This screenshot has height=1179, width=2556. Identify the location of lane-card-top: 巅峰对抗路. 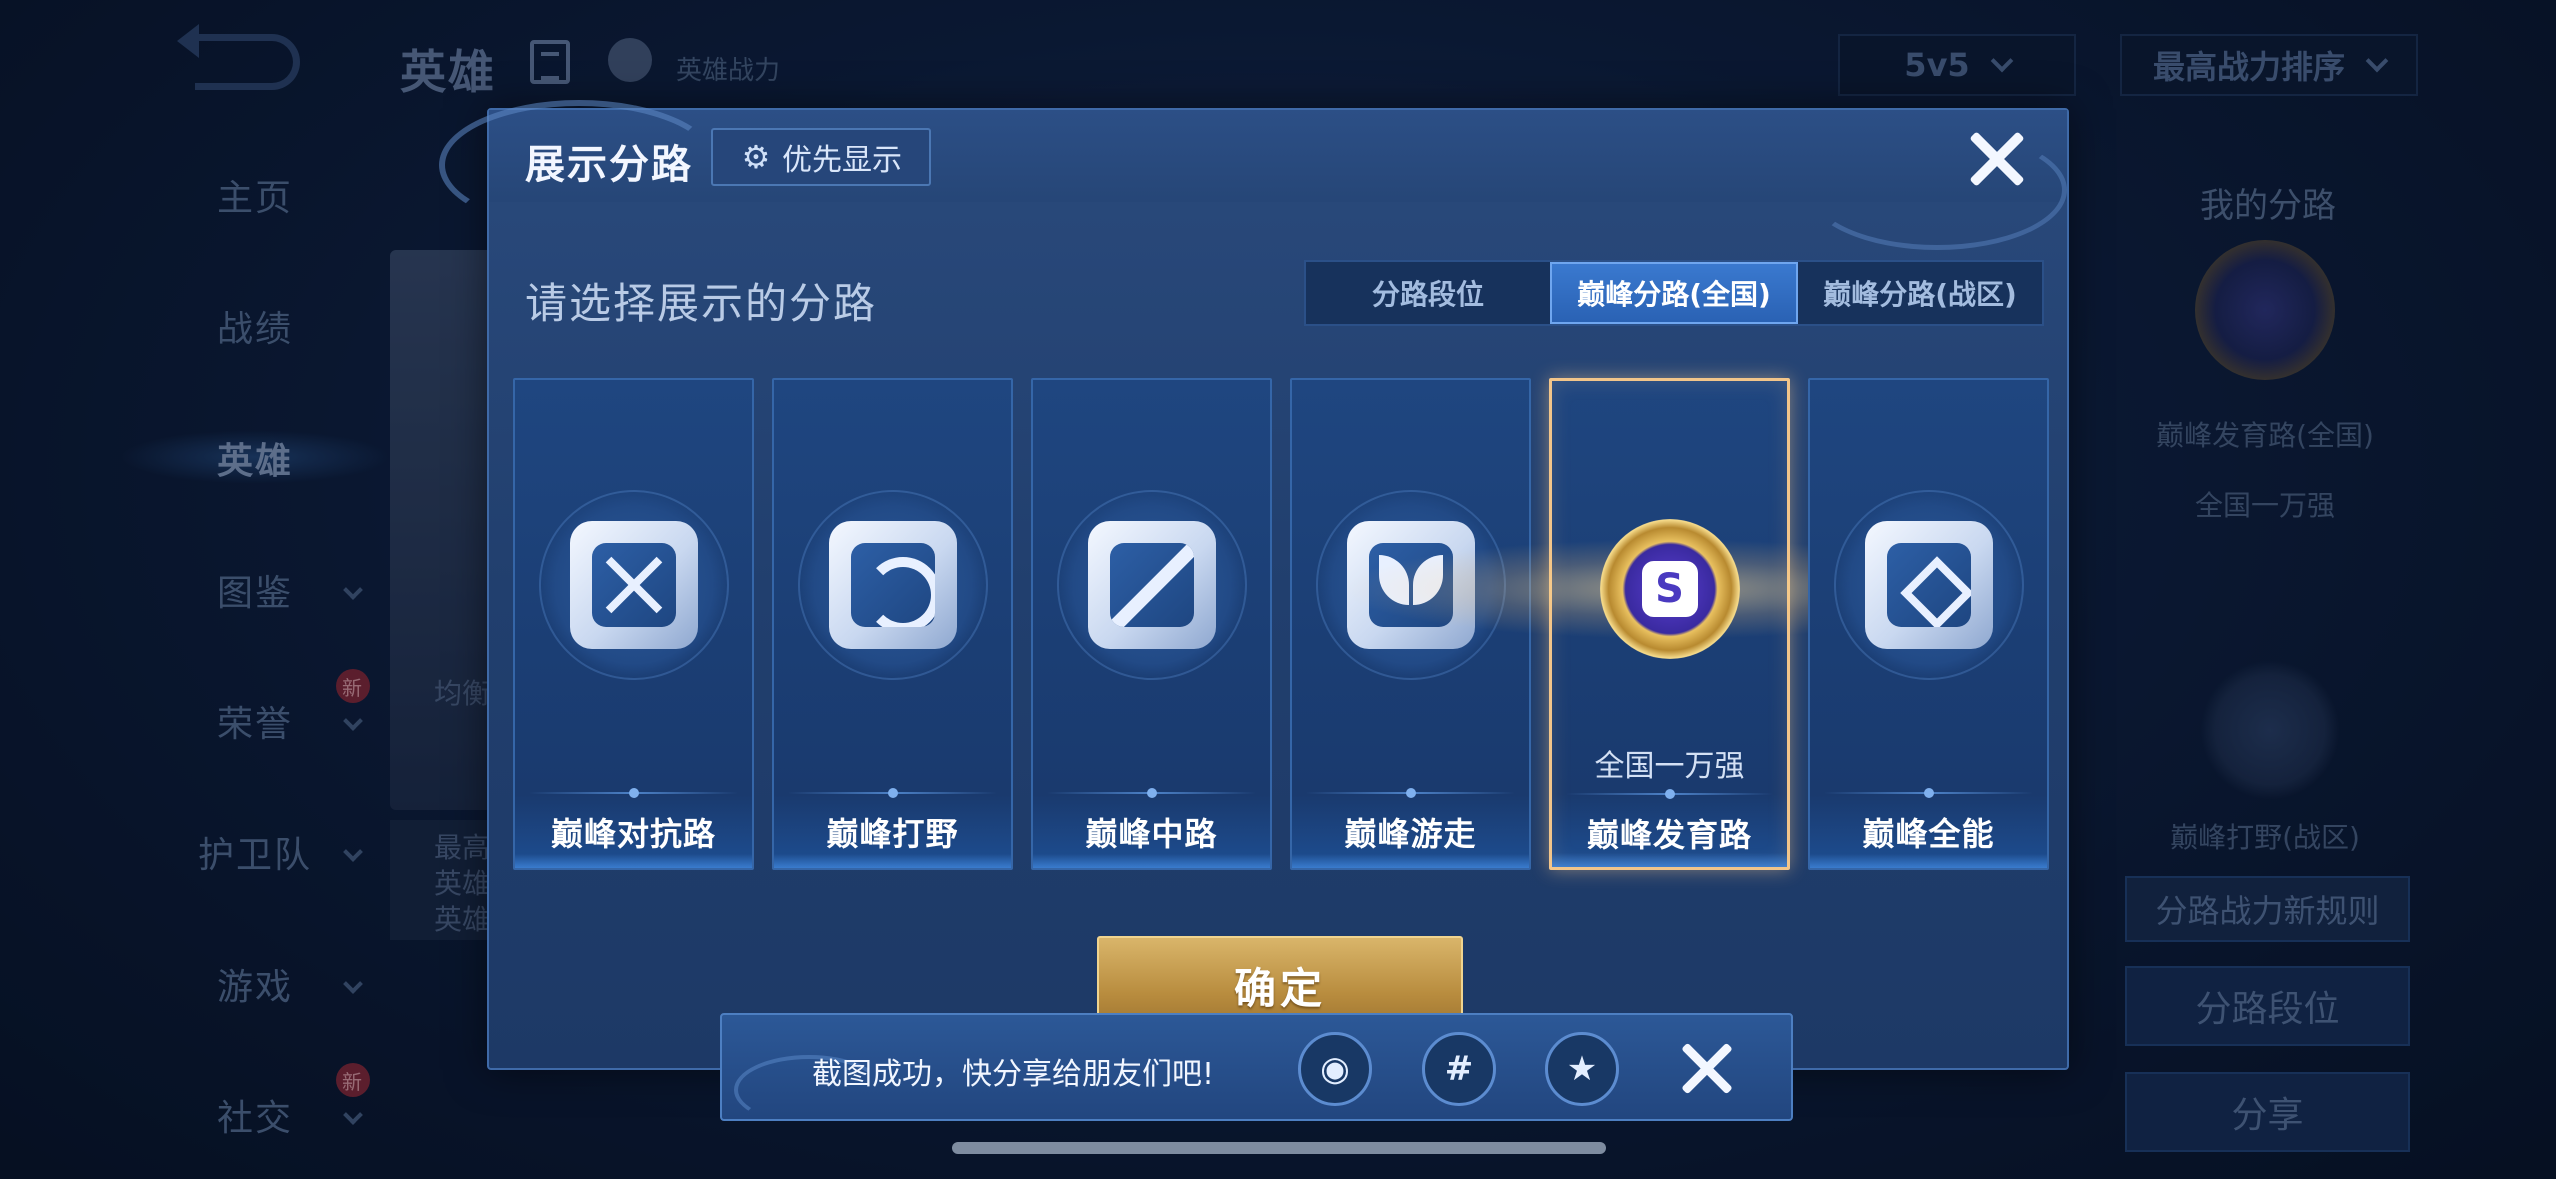
(633, 624).